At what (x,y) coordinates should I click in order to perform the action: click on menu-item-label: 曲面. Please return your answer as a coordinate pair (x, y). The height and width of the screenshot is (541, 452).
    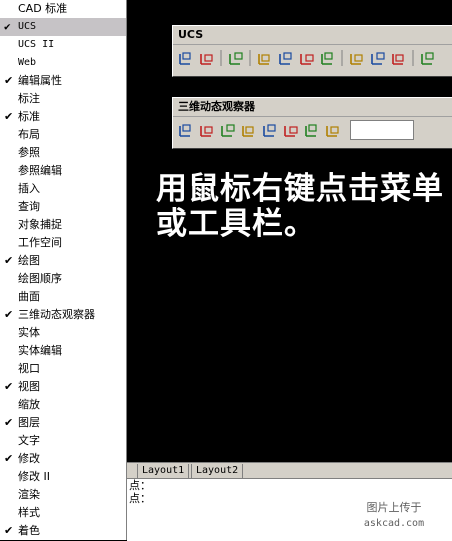
    Looking at the image, I should click on (29, 296).